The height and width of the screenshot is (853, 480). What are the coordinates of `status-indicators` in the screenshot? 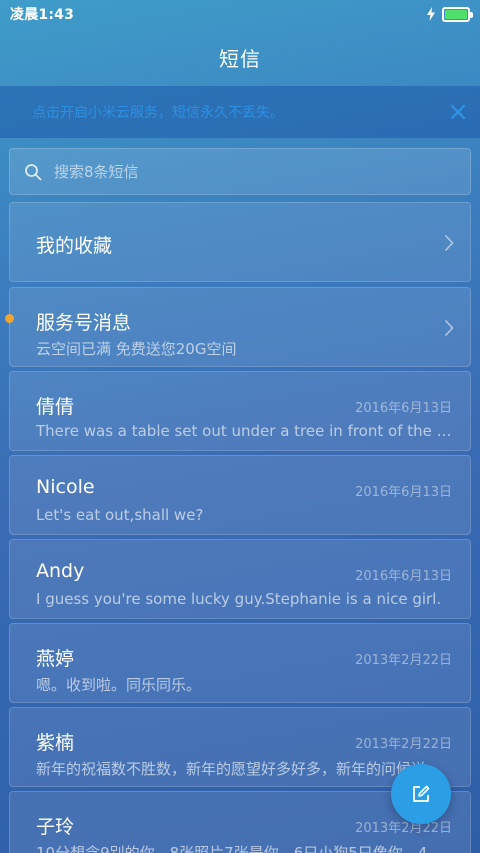 It's located at (449, 14).